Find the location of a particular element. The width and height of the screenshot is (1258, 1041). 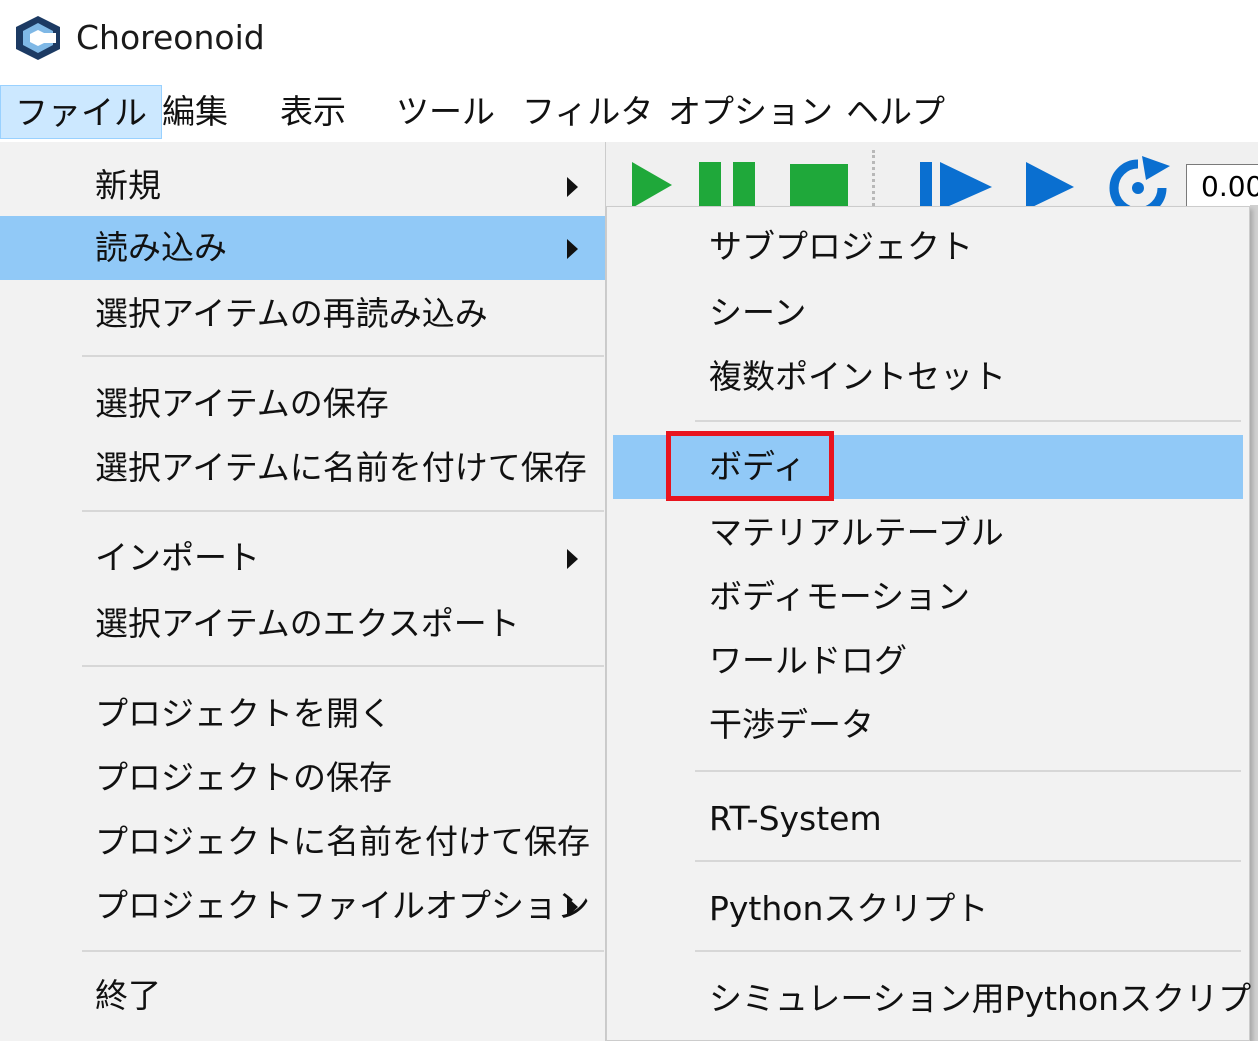

menu-item-label: Pythonスクリプト is located at coordinates (849, 908).